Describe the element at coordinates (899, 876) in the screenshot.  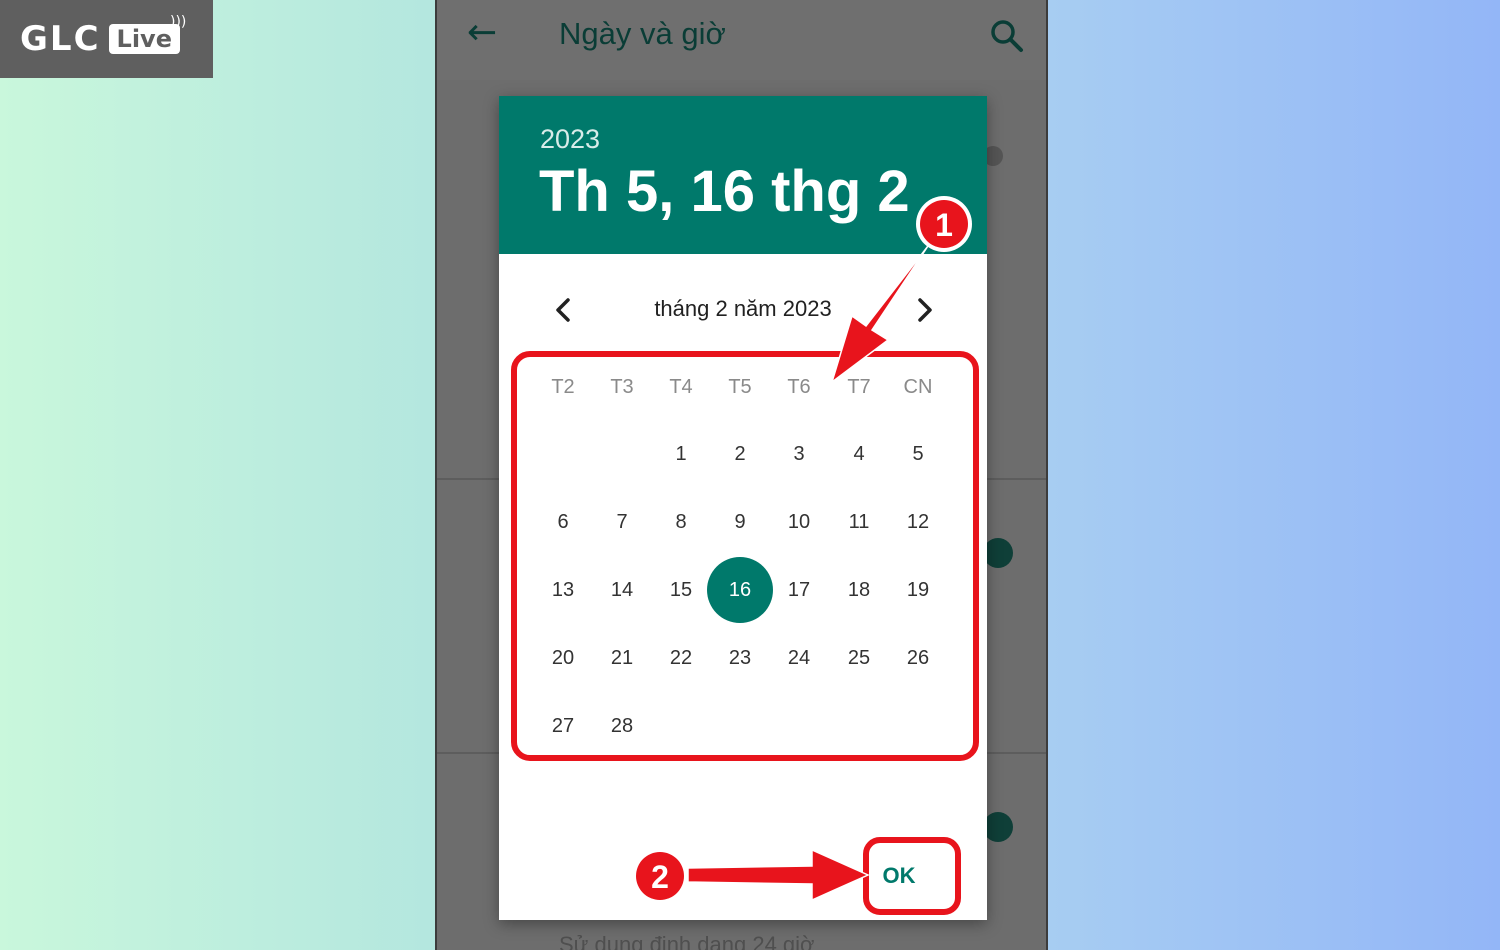
I see `ok-button: OK` at that location.